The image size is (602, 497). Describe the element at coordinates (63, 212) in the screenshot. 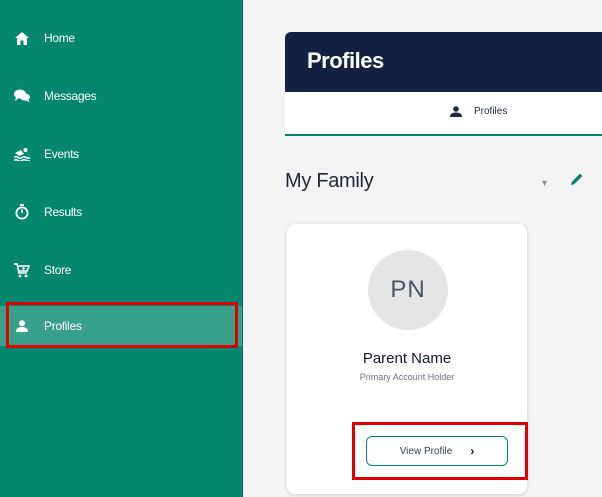

I see `sidebar-item-label: Results` at that location.